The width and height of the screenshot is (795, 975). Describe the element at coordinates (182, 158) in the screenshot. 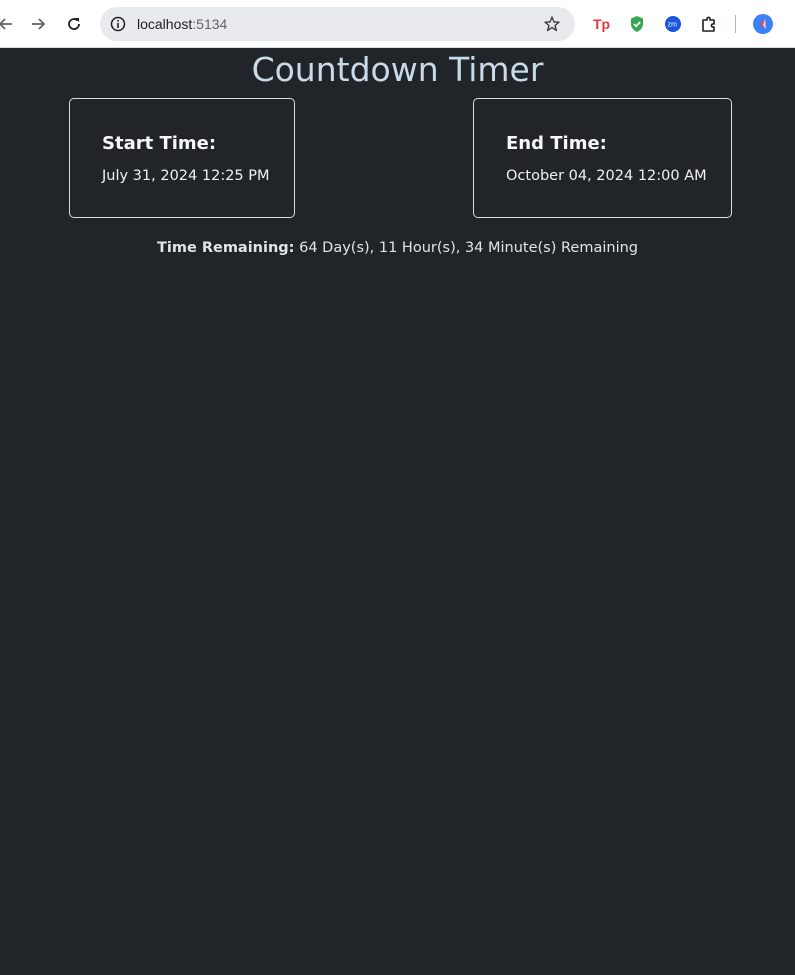

I see `start-time-card: Start Time: July 31, 2024 12:25 PM` at that location.